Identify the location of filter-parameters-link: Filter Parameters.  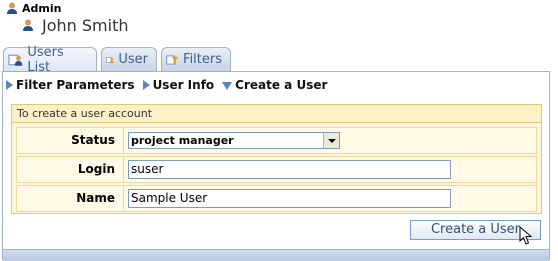
(70, 85).